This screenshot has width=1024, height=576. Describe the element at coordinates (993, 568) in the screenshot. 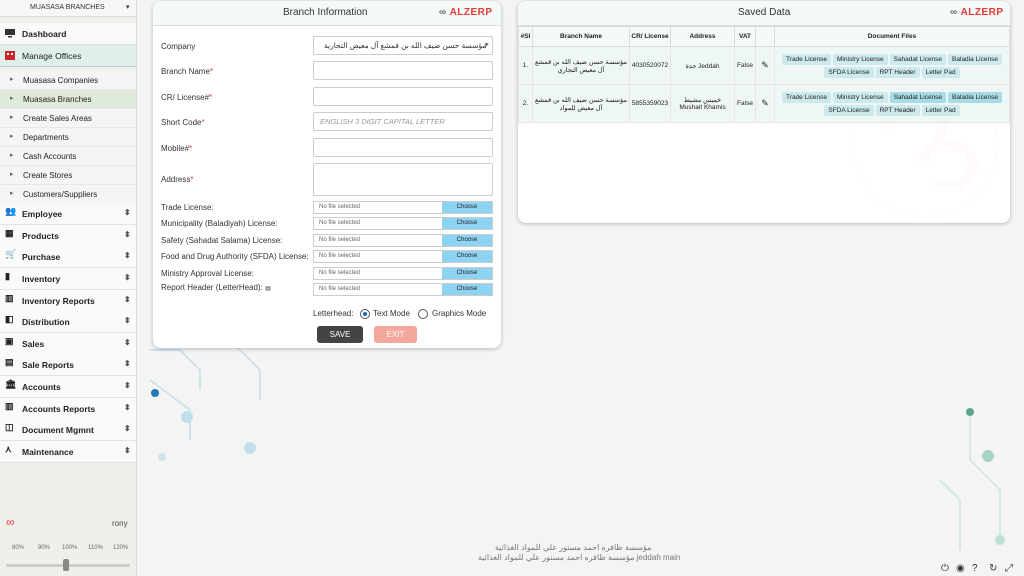

I see `refresh-icon: ↻` at that location.